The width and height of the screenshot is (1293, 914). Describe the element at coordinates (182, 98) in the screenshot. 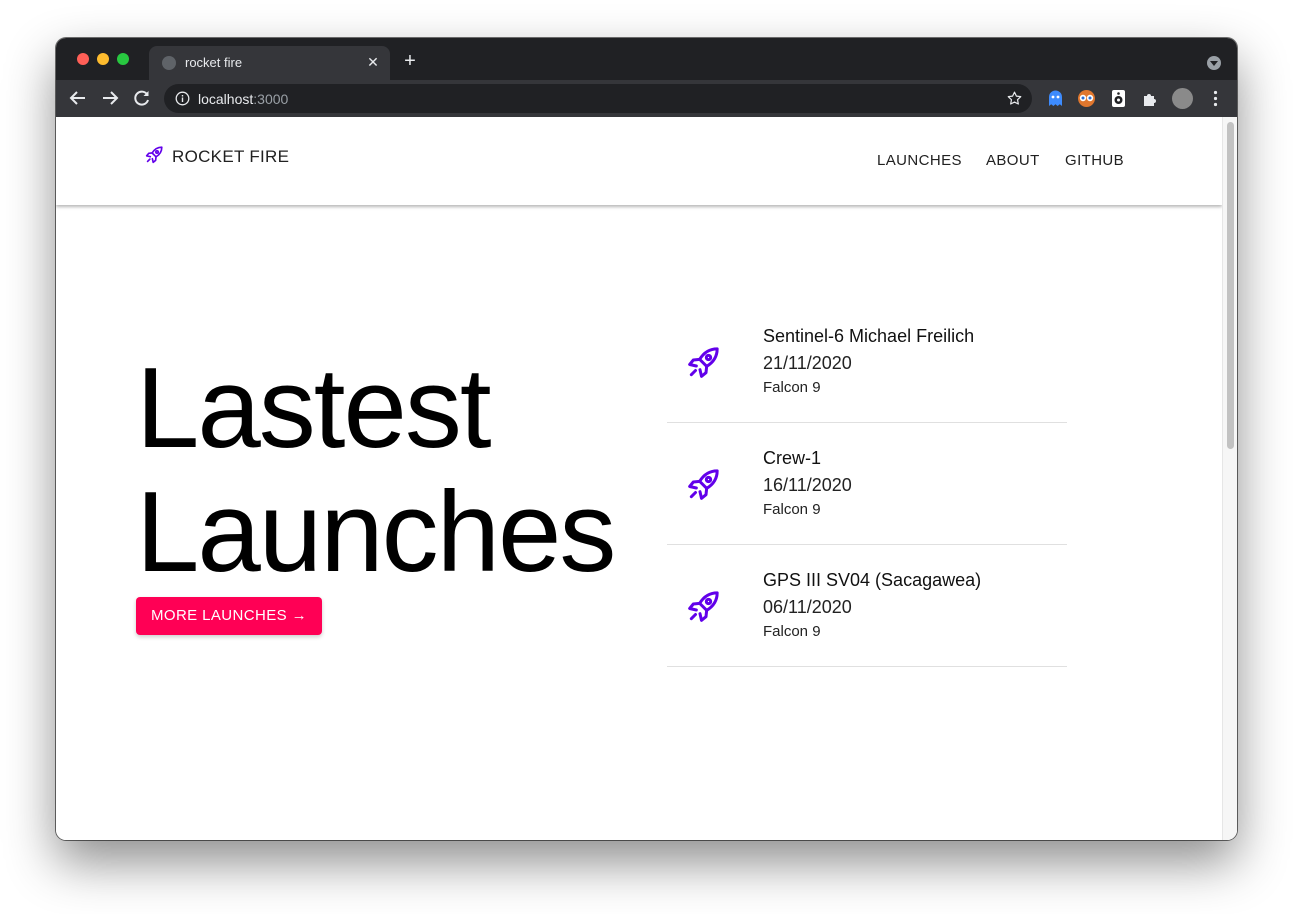

I see `info-icon` at that location.